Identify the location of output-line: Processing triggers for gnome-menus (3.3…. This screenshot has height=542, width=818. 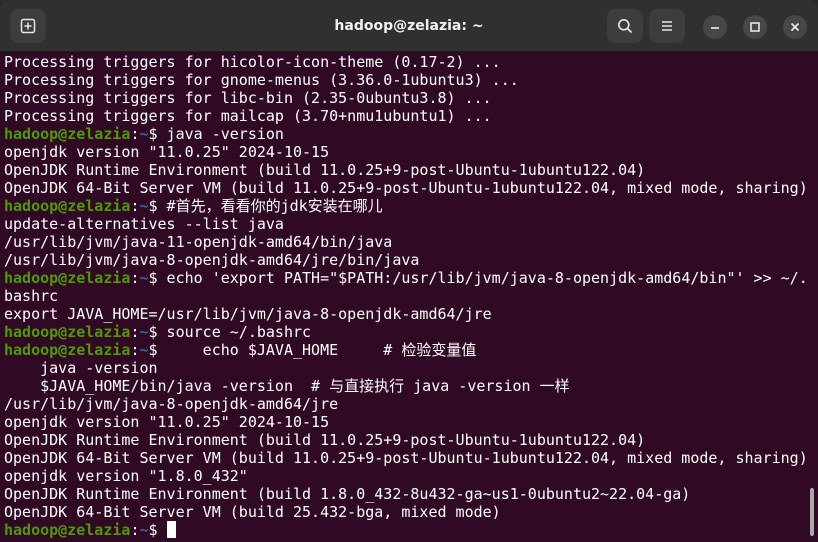
(261, 80).